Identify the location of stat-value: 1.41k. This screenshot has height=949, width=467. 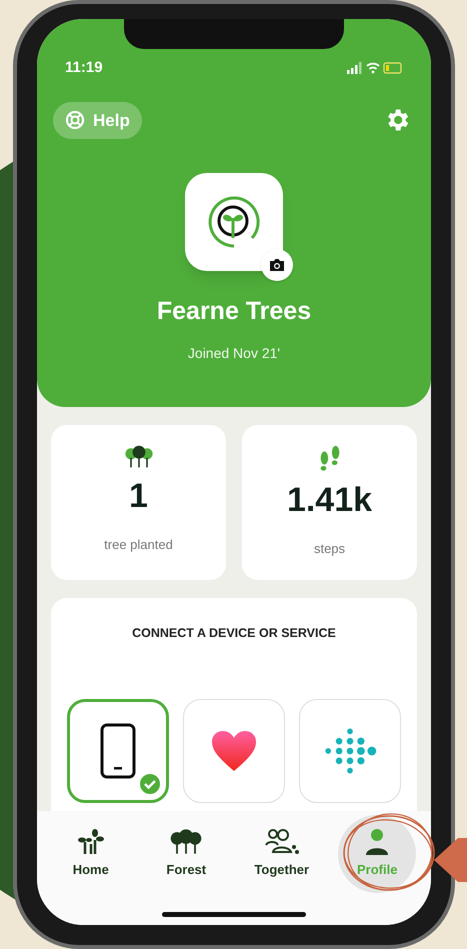
(329, 500).